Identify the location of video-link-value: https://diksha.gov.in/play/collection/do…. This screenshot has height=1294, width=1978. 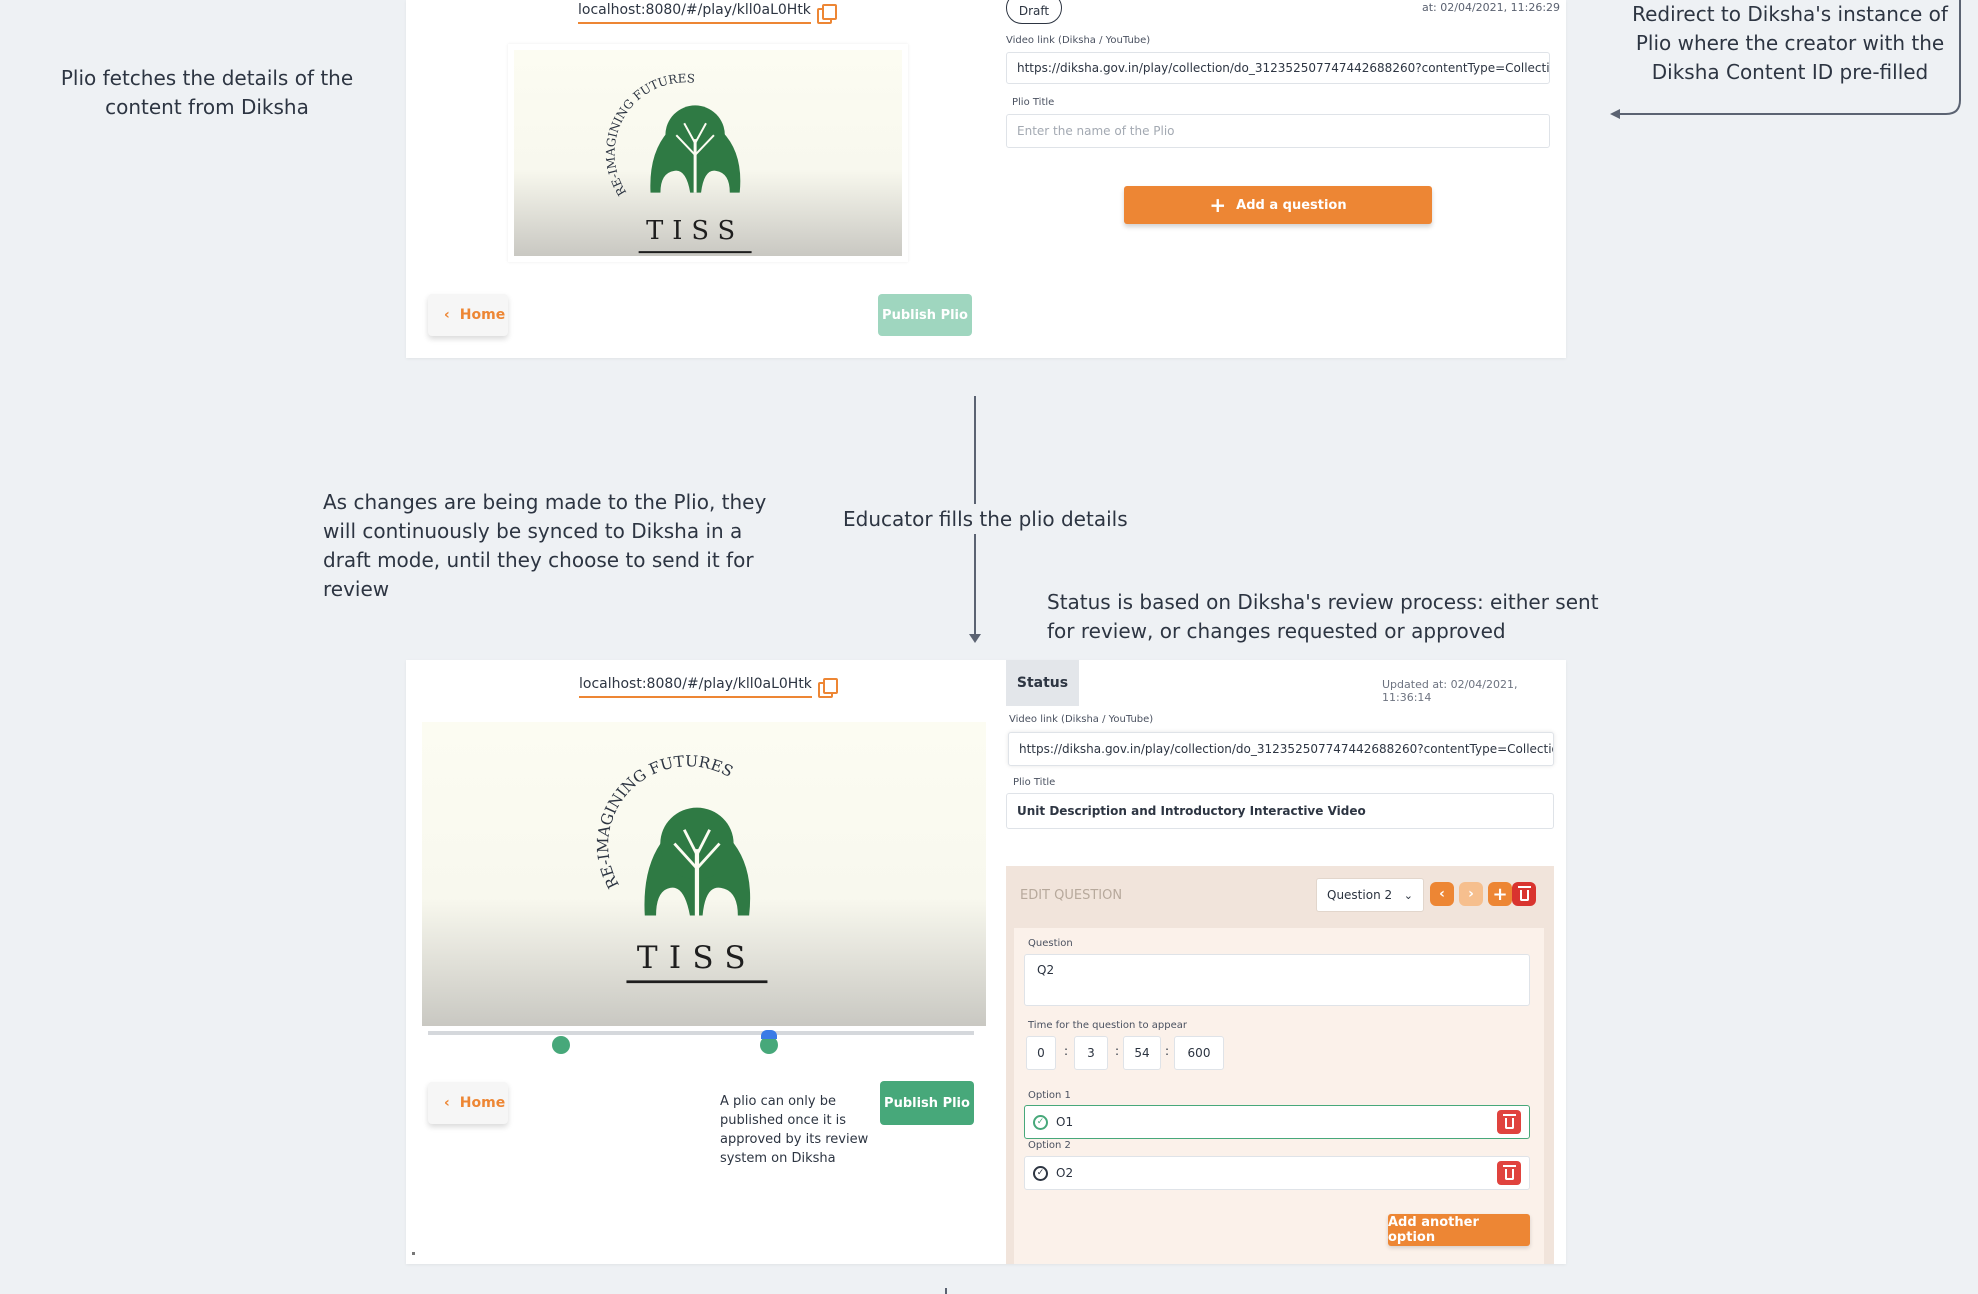
(1283, 68).